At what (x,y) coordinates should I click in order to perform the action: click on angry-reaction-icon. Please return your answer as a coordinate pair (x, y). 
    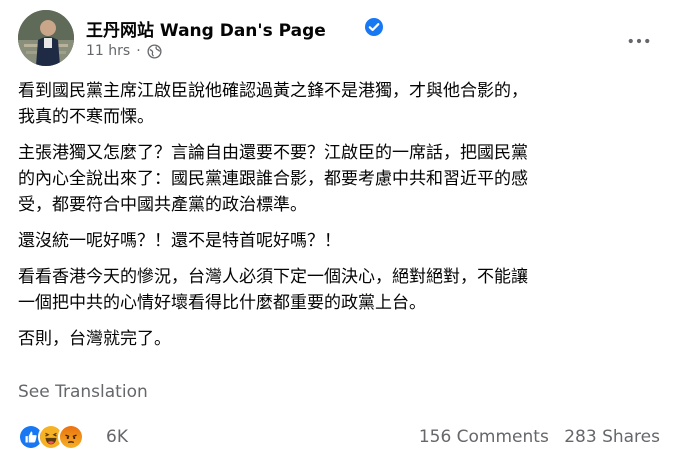
    Looking at the image, I should click on (71, 437).